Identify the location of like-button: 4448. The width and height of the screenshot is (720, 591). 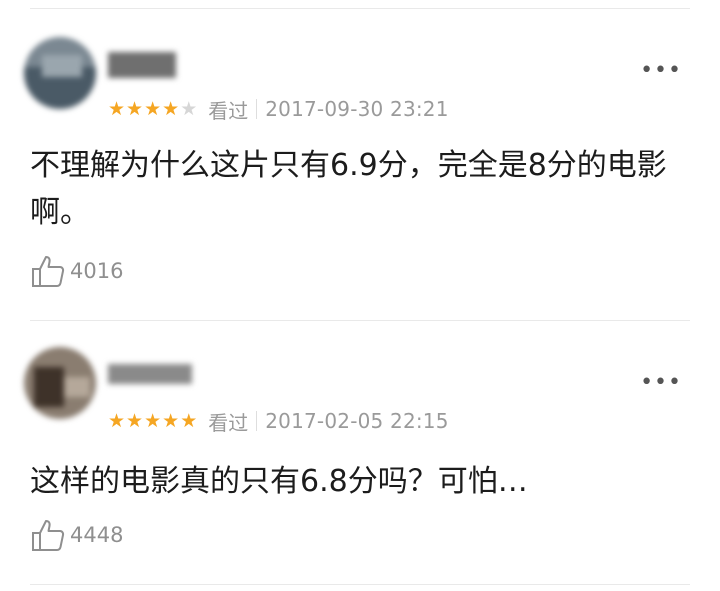
(76, 535).